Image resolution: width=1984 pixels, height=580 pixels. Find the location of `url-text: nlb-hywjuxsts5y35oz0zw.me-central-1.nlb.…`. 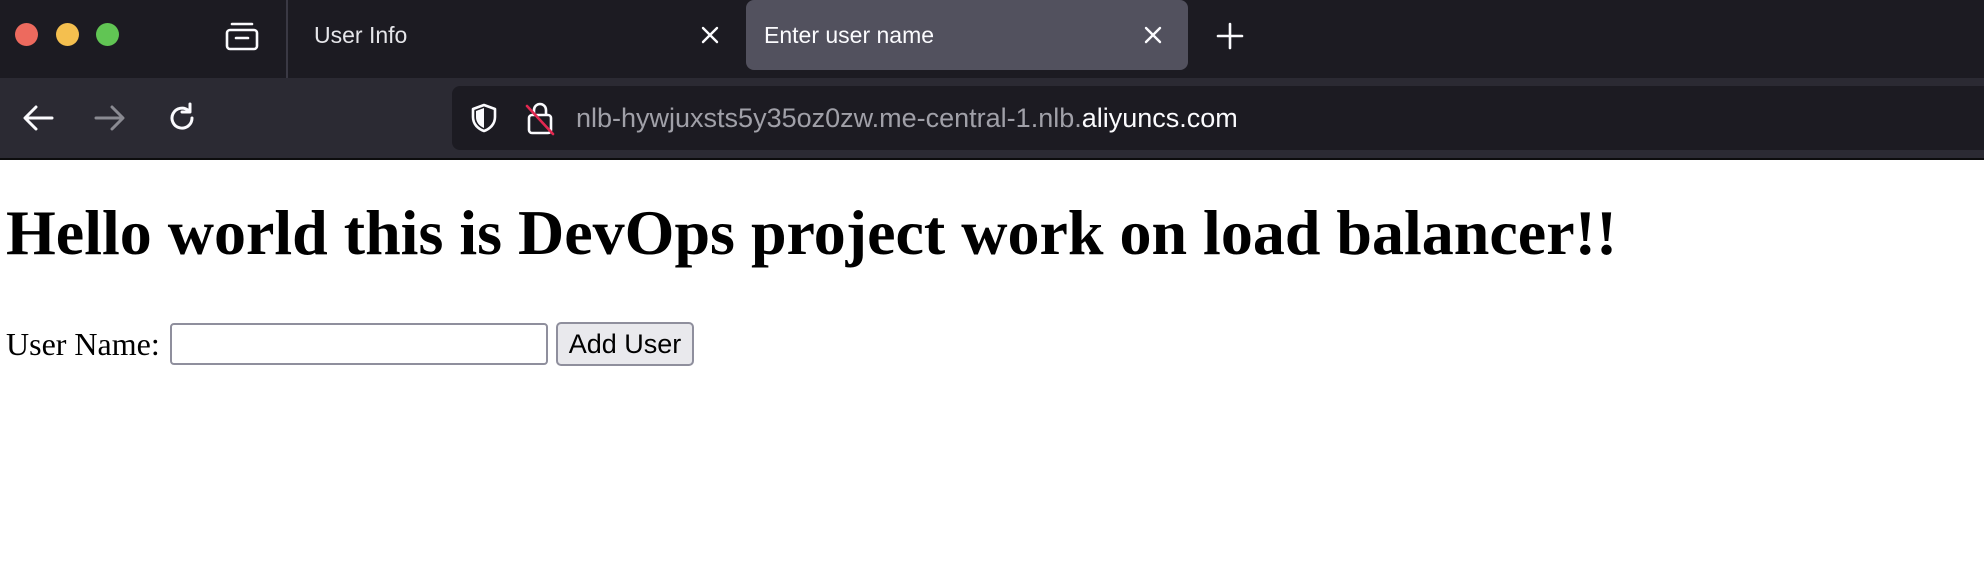

url-text: nlb-hywjuxsts5y35oz0zw.me-central-1.nlb.… is located at coordinates (907, 118).